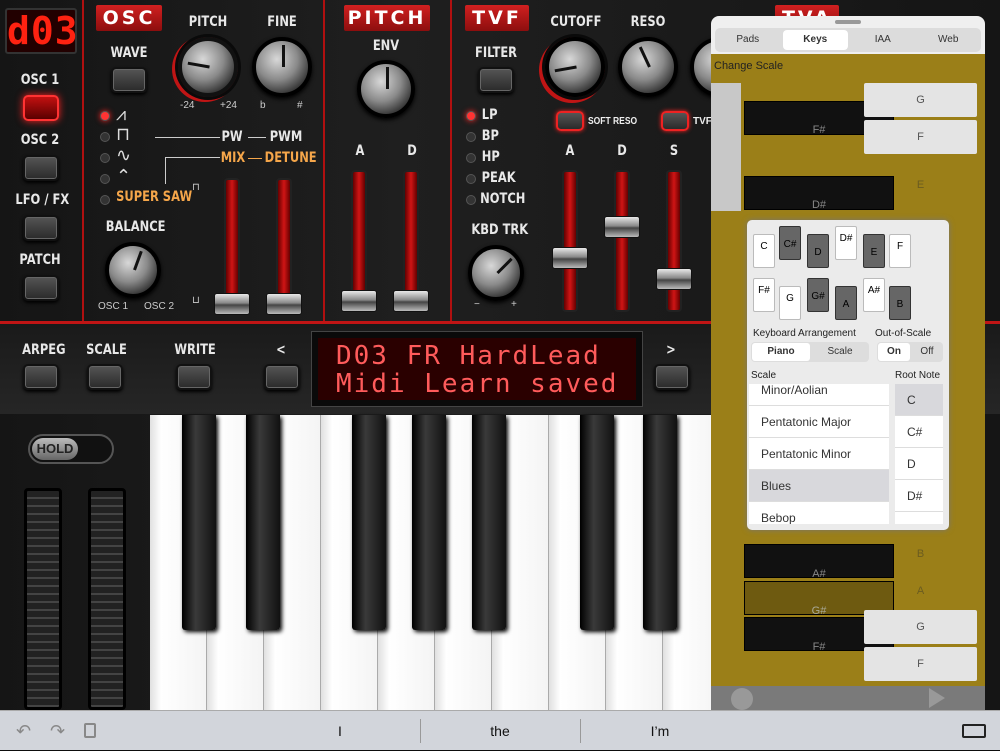 This screenshot has height=751, width=1000. I want to click on paste-icon, so click(90, 730).